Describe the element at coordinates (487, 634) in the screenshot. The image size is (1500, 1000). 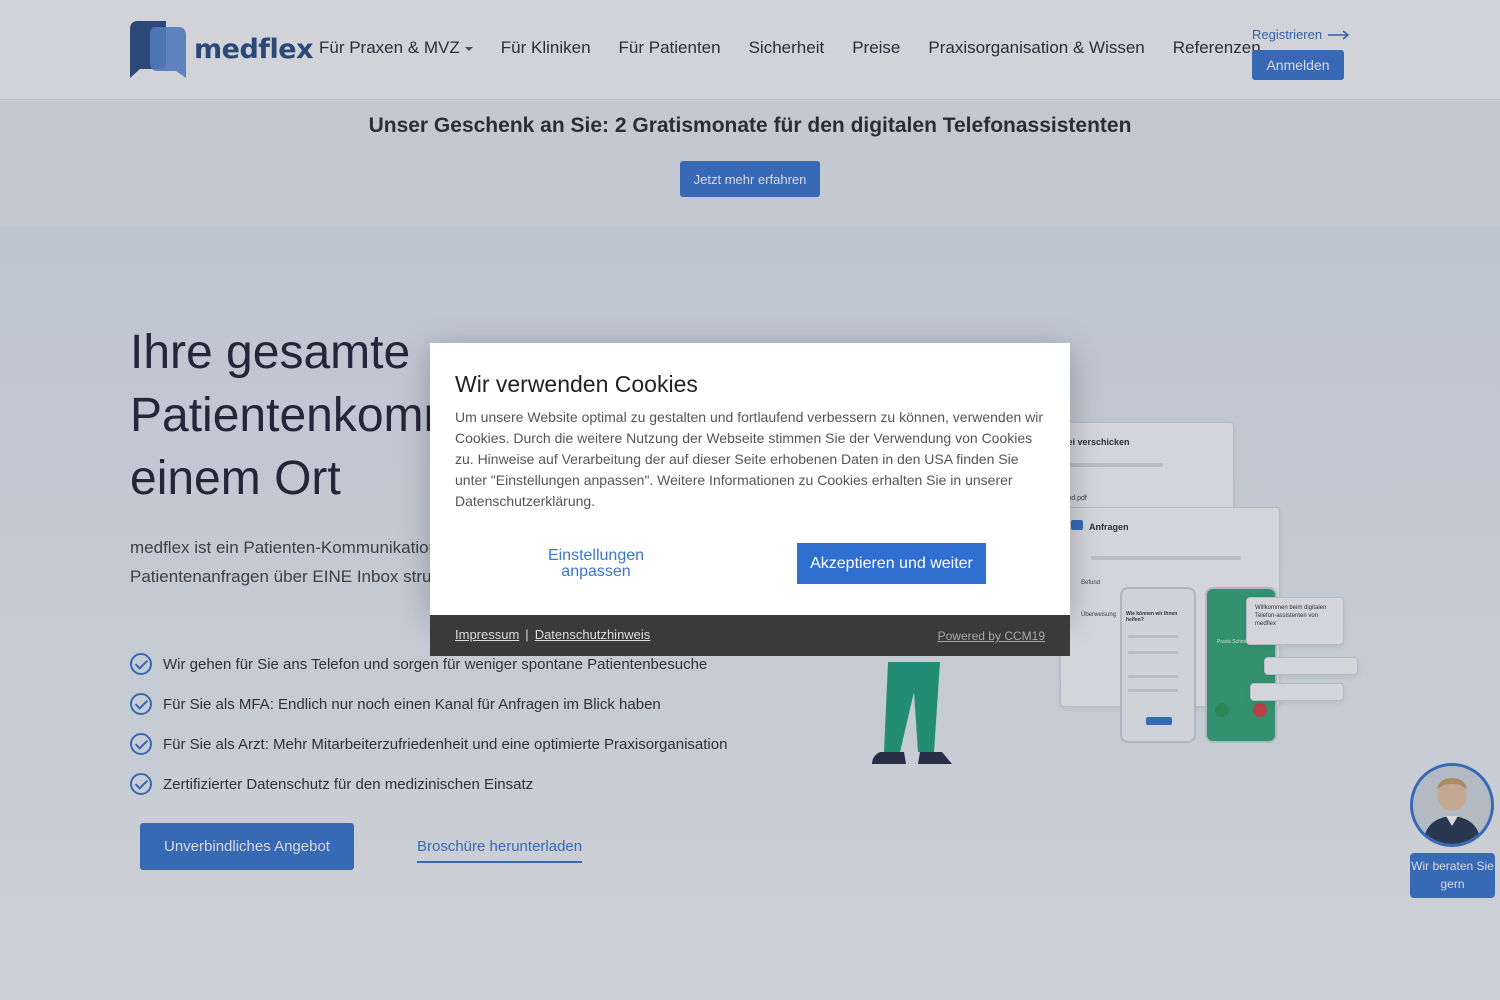
I see `impressum-link: Impressum` at that location.